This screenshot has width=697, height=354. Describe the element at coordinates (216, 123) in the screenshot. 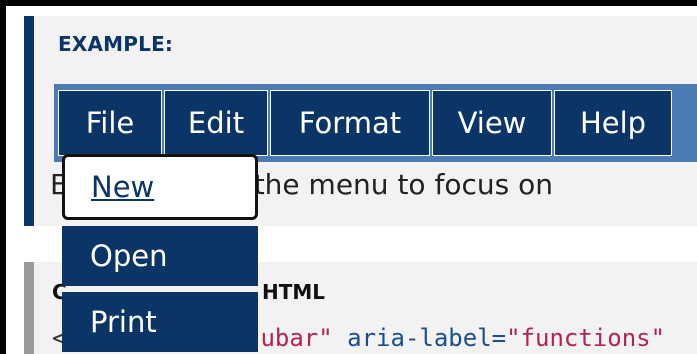

I see `menu-edit: Edit` at that location.